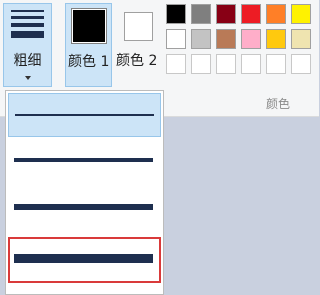 Image resolution: width=320 pixels, height=295 pixels. Describe the element at coordinates (27, 61) in the screenshot. I see `size-label: 粗细` at that location.